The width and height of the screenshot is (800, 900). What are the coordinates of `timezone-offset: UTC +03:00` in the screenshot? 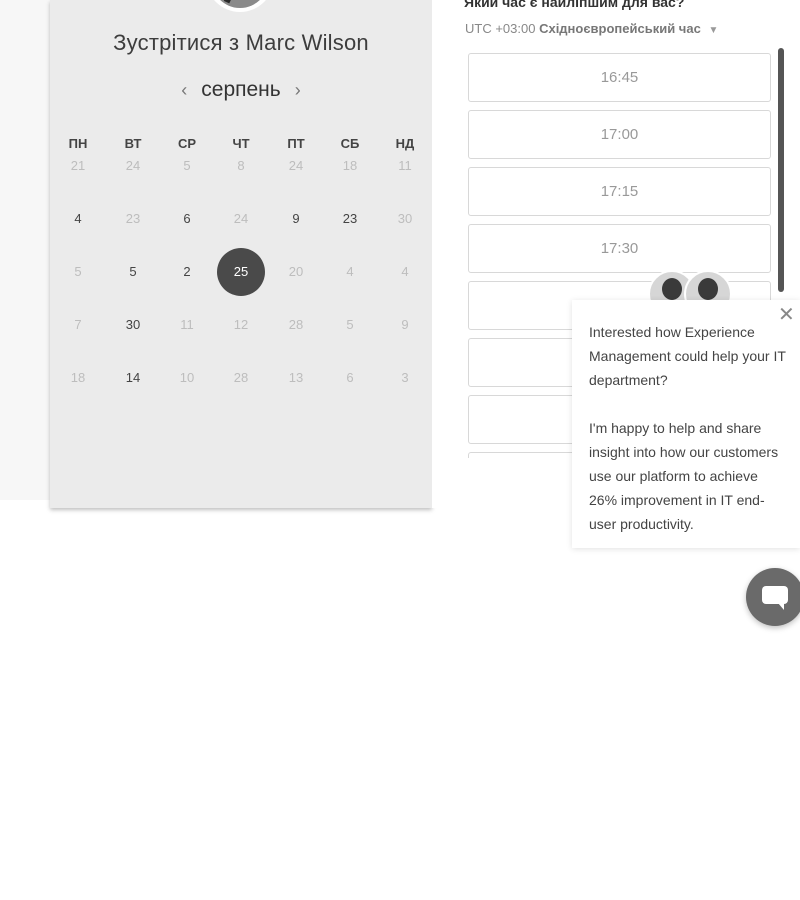 It's located at (500, 28).